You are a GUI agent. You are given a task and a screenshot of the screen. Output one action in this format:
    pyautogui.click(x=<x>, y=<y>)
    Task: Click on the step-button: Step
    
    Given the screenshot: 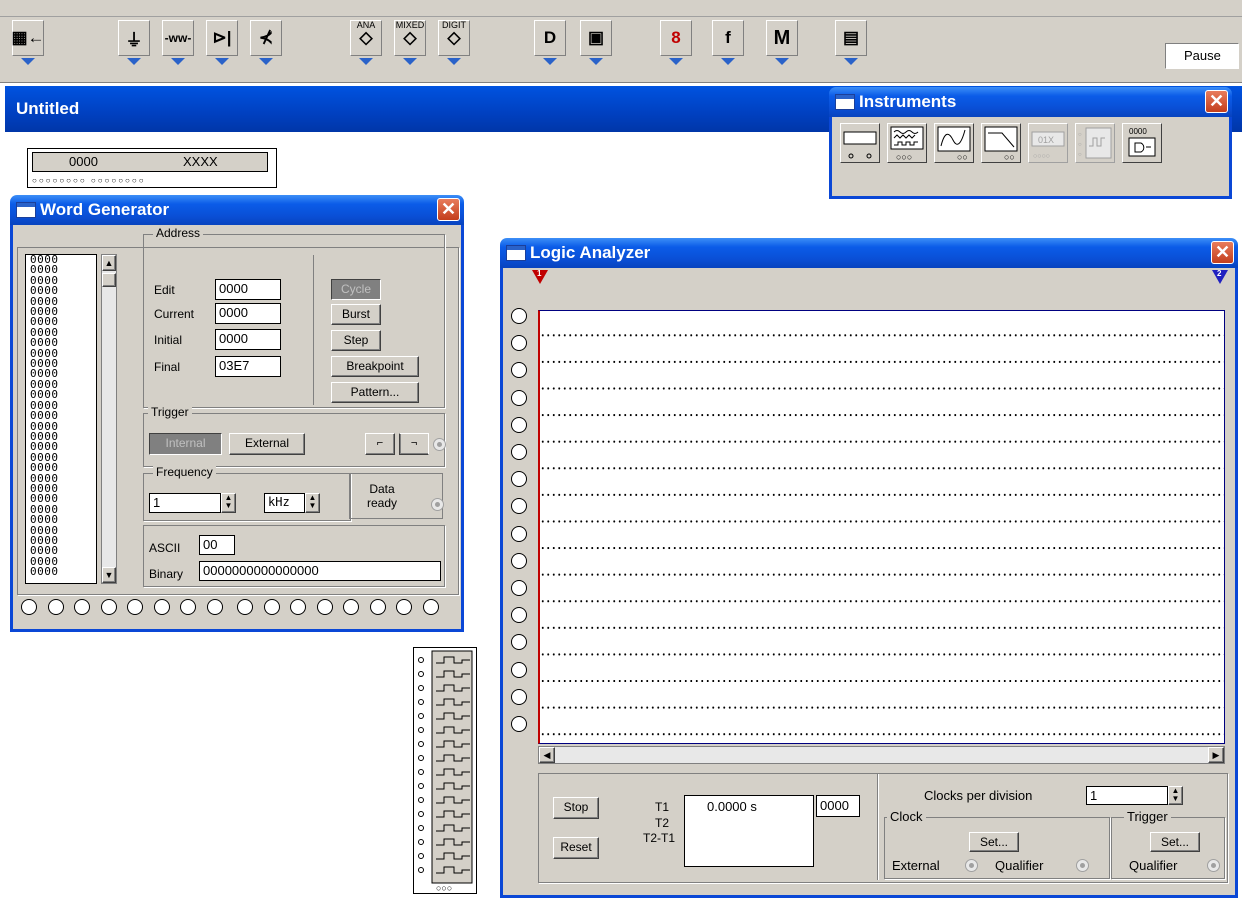 What is the action you would take?
    pyautogui.click(x=356, y=340)
    